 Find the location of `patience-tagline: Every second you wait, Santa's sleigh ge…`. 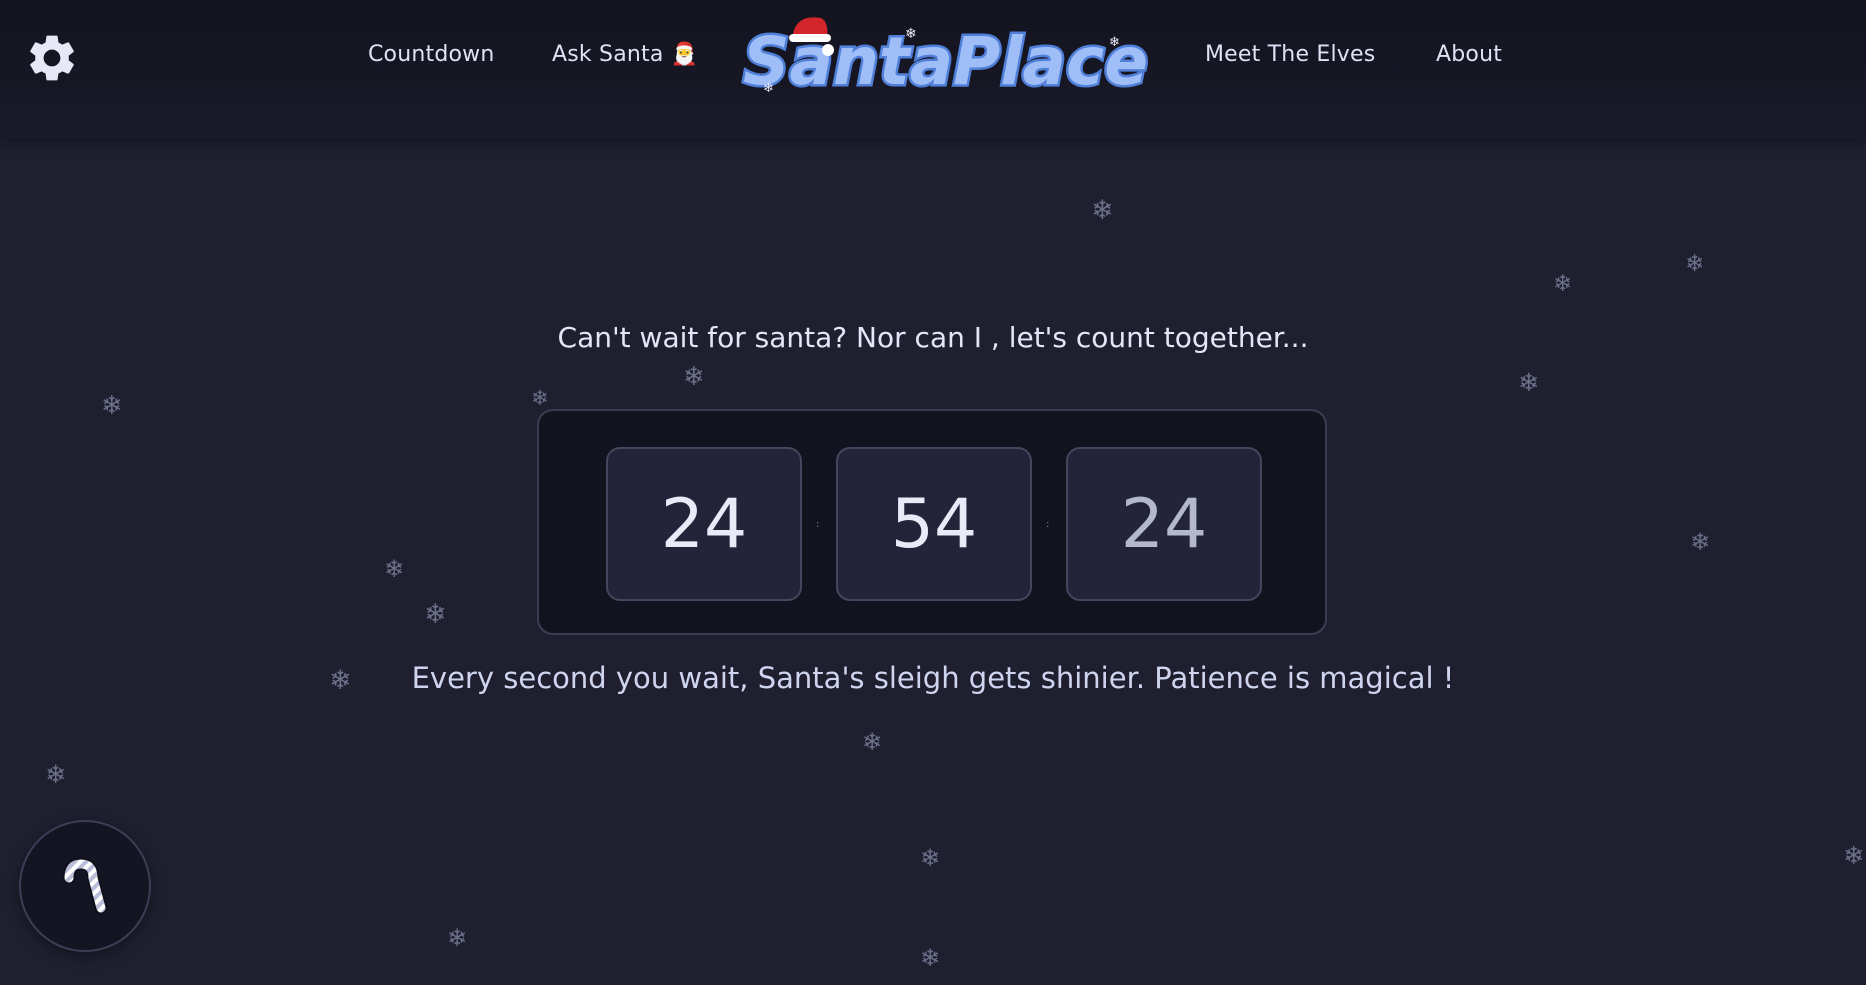

patience-tagline: Every second you wait, Santa's sleigh ge… is located at coordinates (933, 678).